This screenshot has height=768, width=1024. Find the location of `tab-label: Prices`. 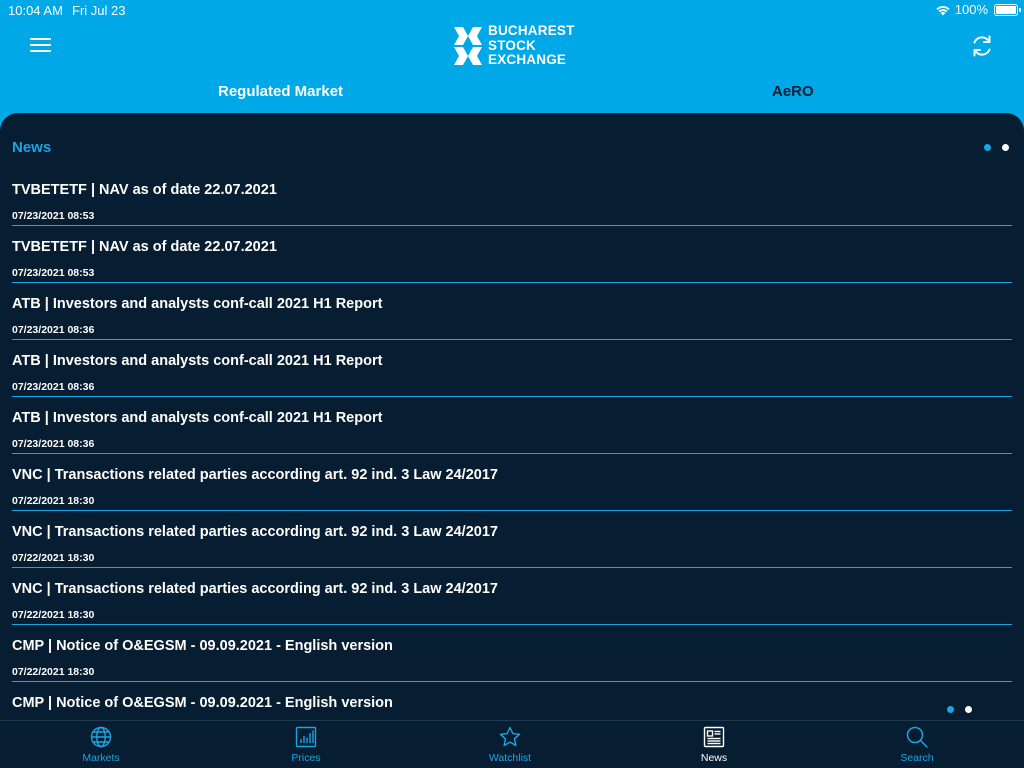

tab-label: Prices is located at coordinates (306, 758).